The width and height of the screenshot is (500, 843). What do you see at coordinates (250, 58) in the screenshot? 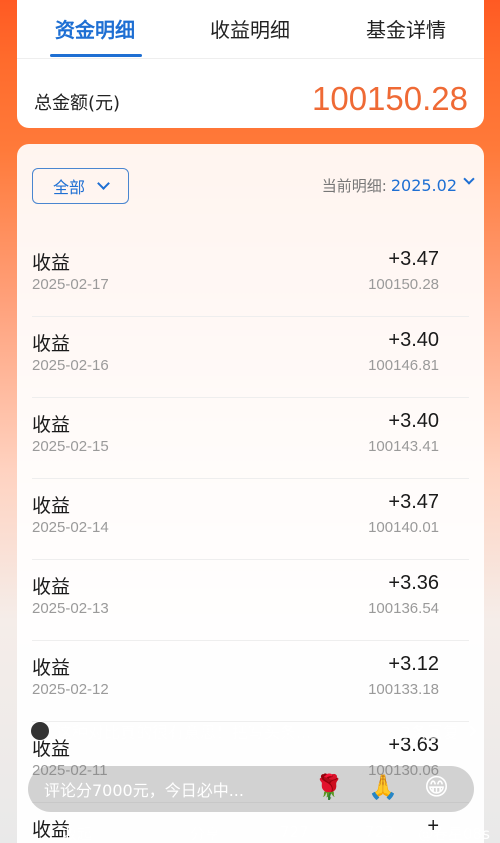
I see `divider` at bounding box center [250, 58].